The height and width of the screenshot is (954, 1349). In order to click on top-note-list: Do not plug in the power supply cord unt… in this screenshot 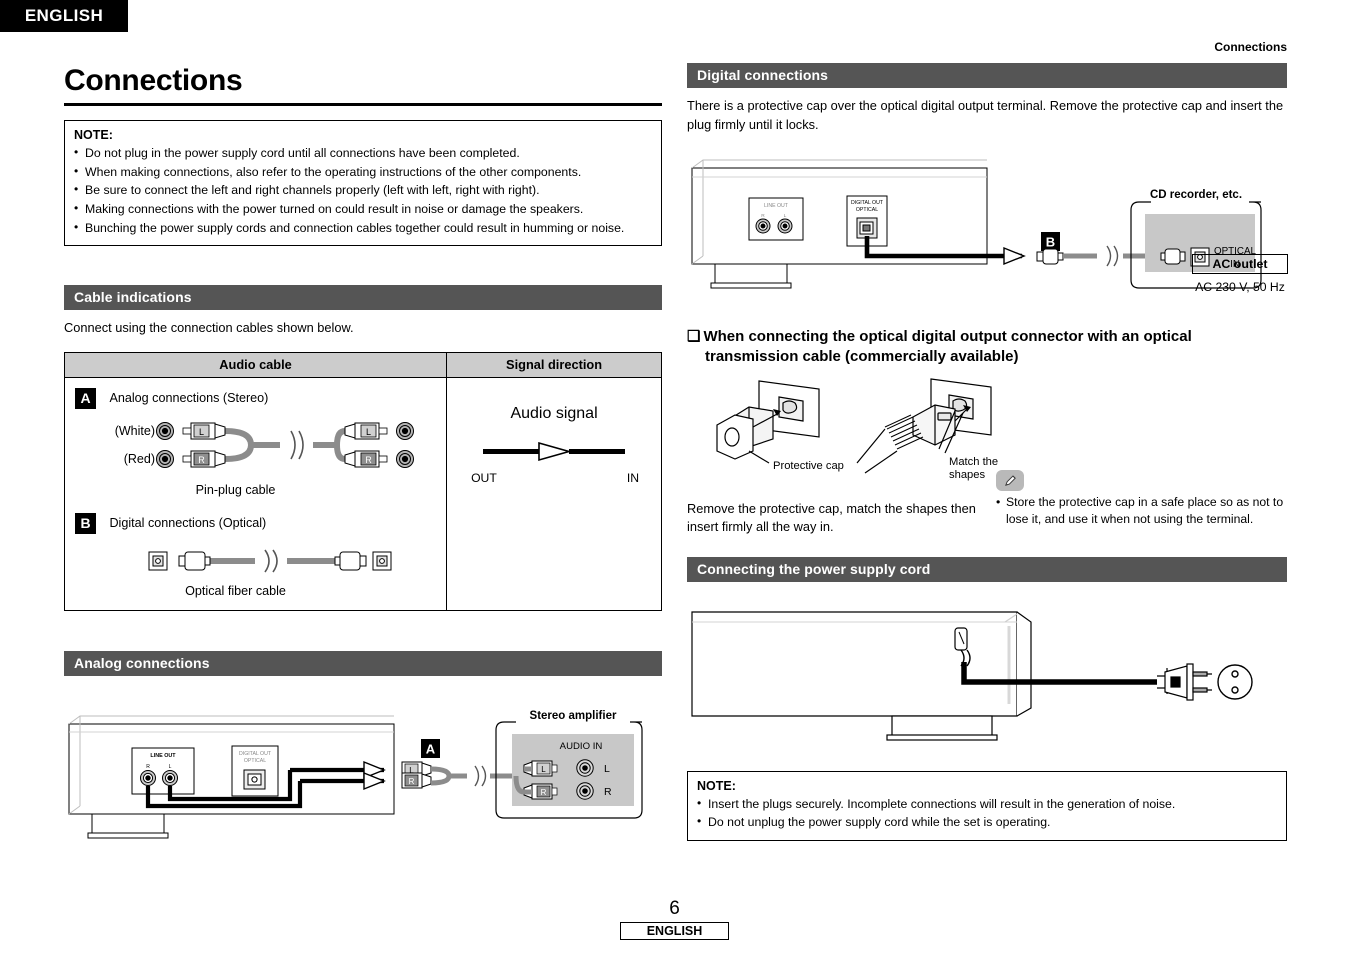, I will do `click(363, 190)`.